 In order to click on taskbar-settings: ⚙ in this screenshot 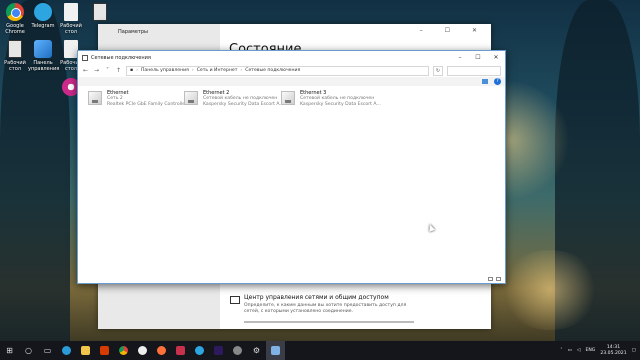, I will do `click(256, 350)`.